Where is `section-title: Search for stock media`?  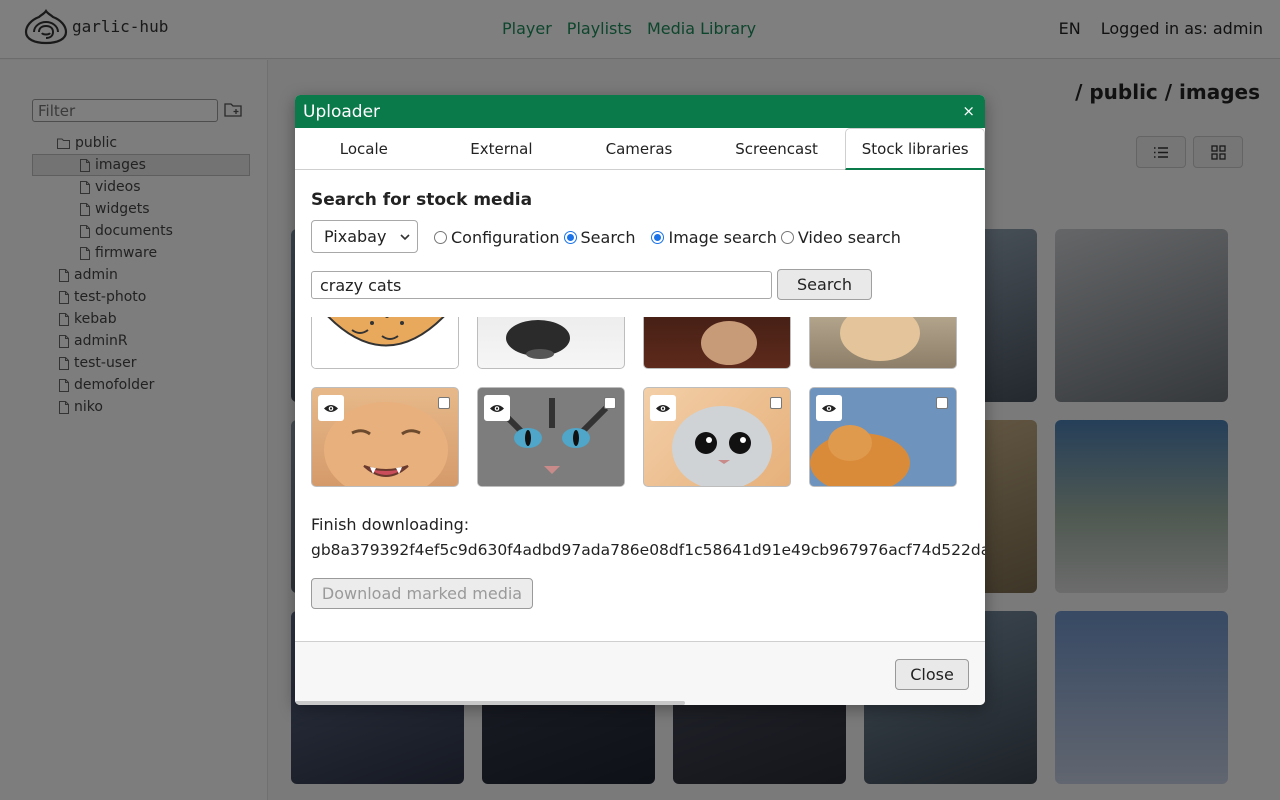 section-title: Search for stock media is located at coordinates (422, 200).